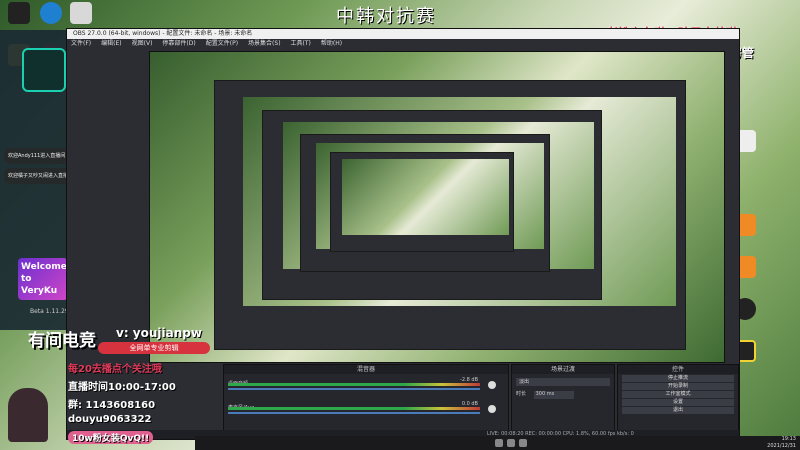 This screenshot has width=800, height=450. I want to click on menu-view: 视图(V), so click(142, 44).